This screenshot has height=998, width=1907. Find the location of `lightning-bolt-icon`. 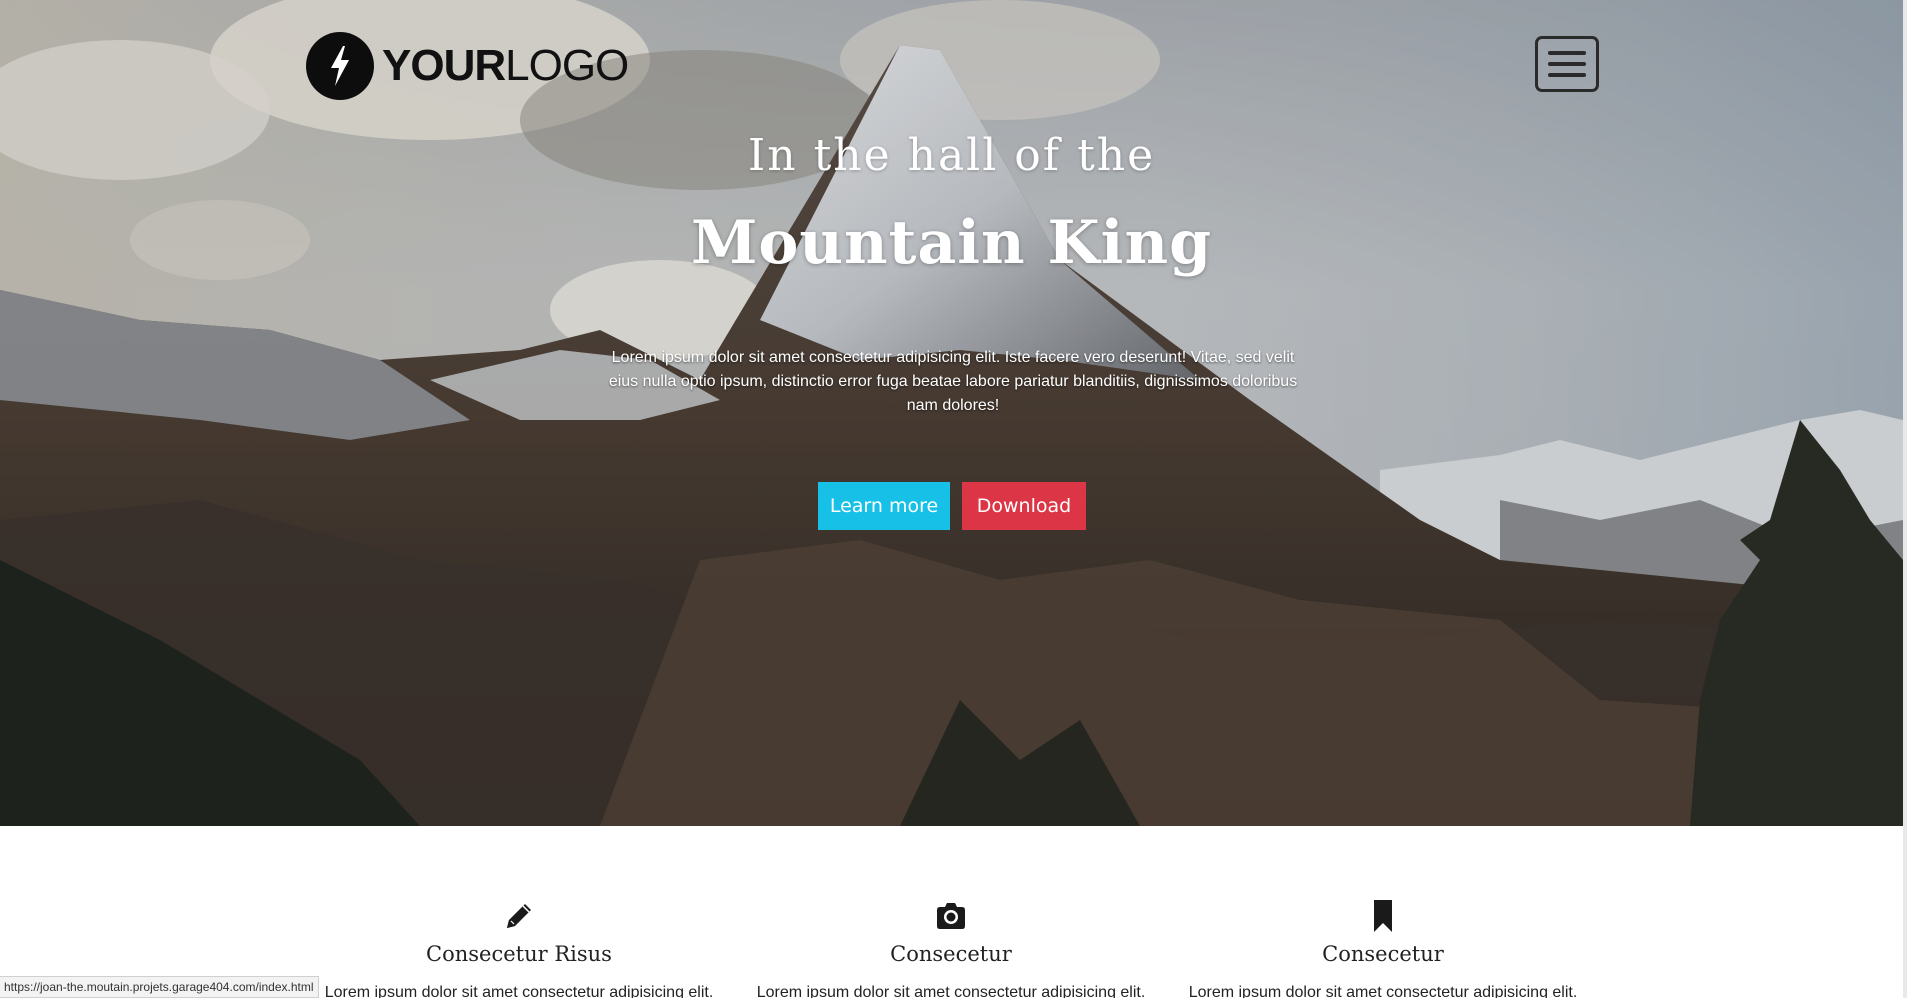

lightning-bolt-icon is located at coordinates (340, 66).